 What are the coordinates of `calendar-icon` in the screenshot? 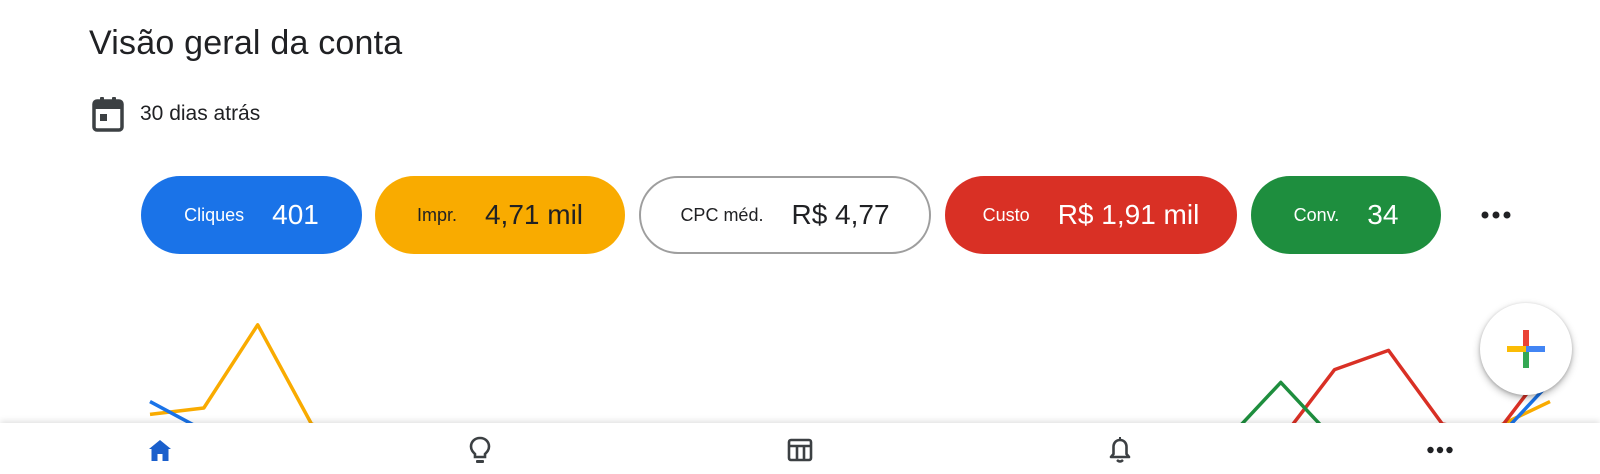 It's located at (108, 114).